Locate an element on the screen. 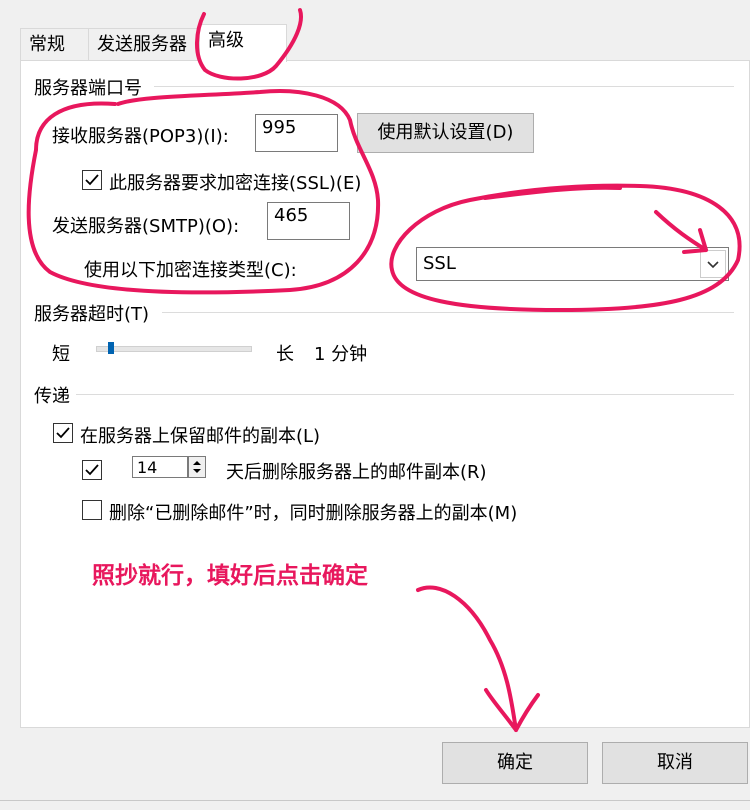 The image size is (750, 810). spinner-arrows-icon is located at coordinates (197, 467).